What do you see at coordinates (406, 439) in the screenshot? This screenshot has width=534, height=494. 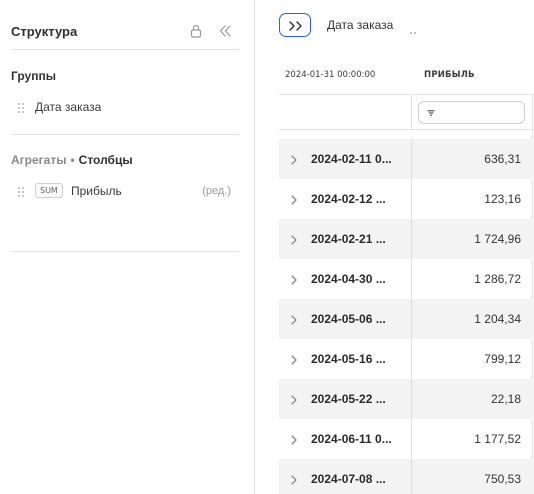 I see `table-row: 2024-06-11 0... 1 177,52` at bounding box center [406, 439].